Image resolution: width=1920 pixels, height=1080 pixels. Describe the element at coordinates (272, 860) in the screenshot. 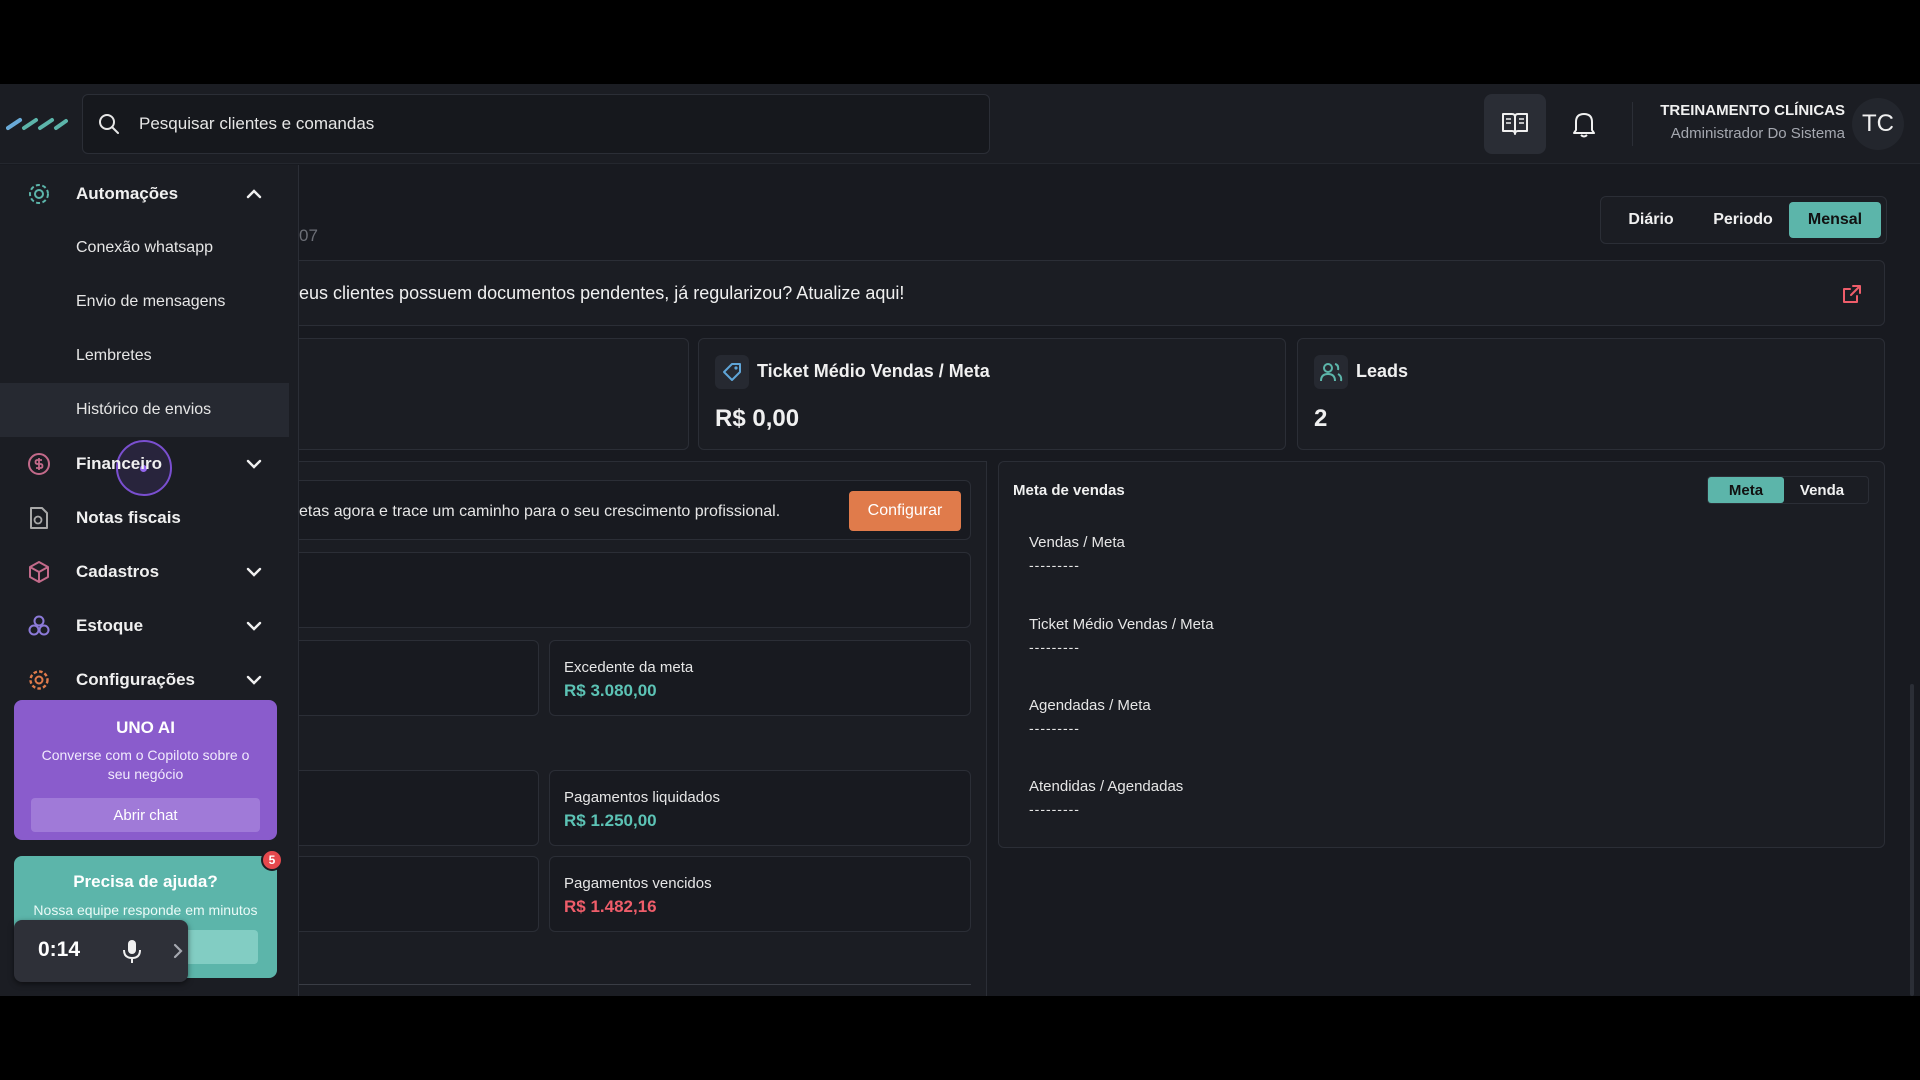

I see `notification-badge: 5` at that location.